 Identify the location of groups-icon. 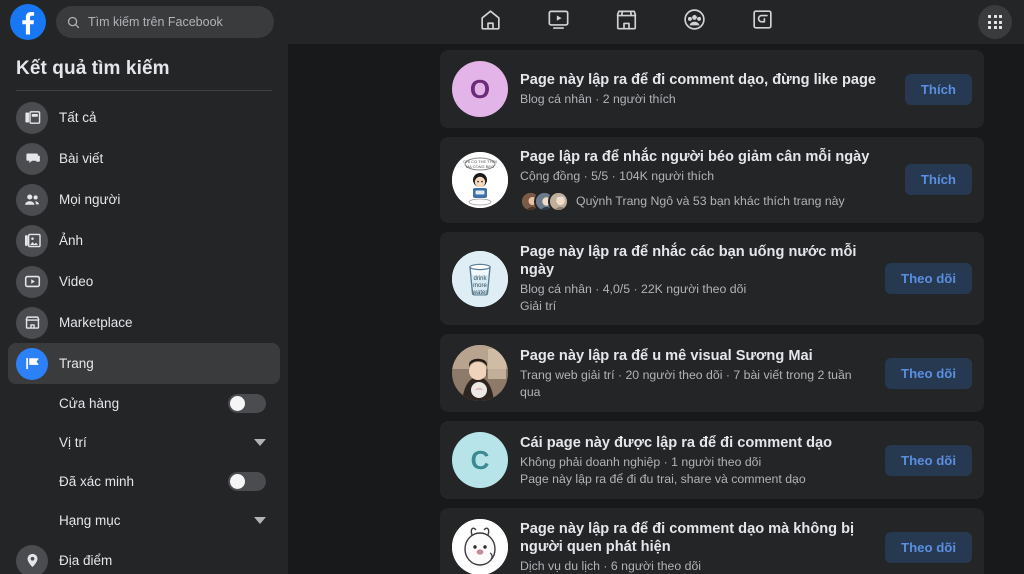
(694, 22).